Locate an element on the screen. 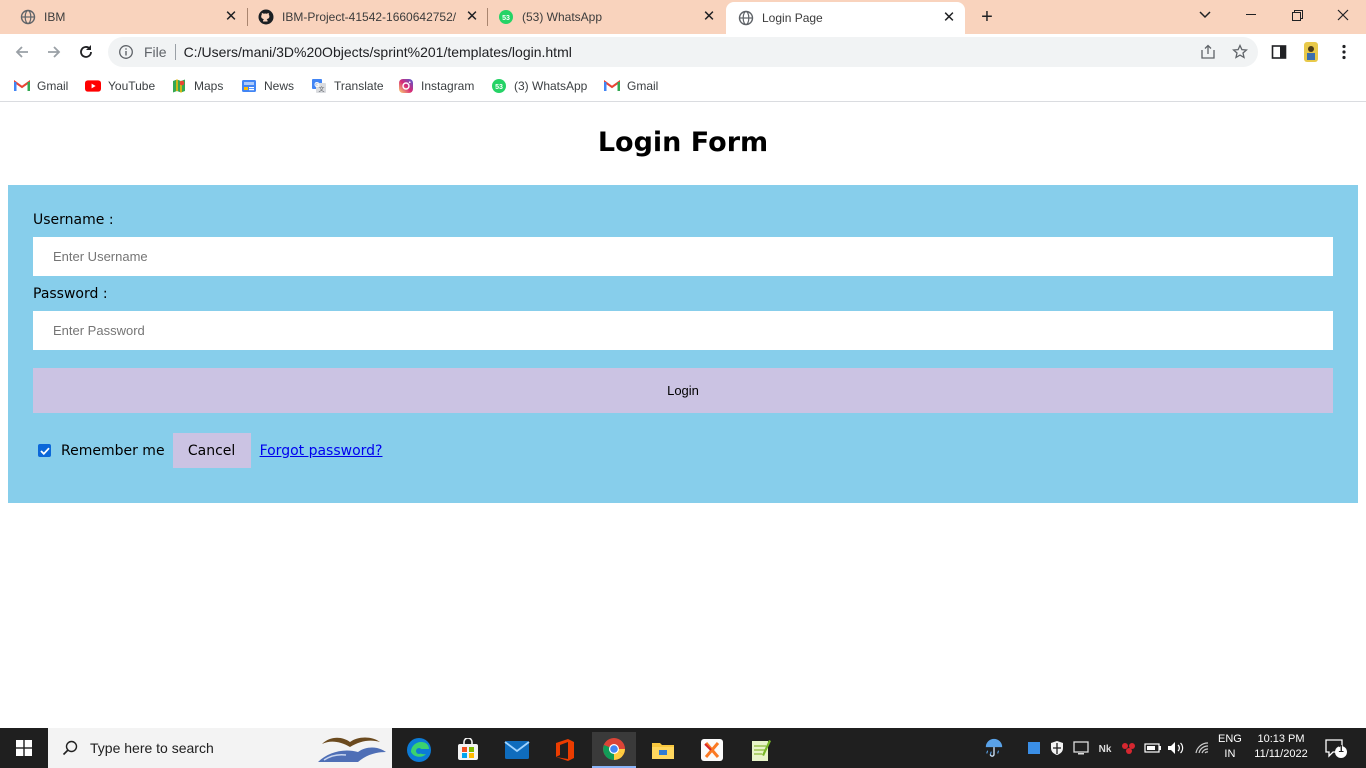  arrow-left-icon is located at coordinates (21, 52).